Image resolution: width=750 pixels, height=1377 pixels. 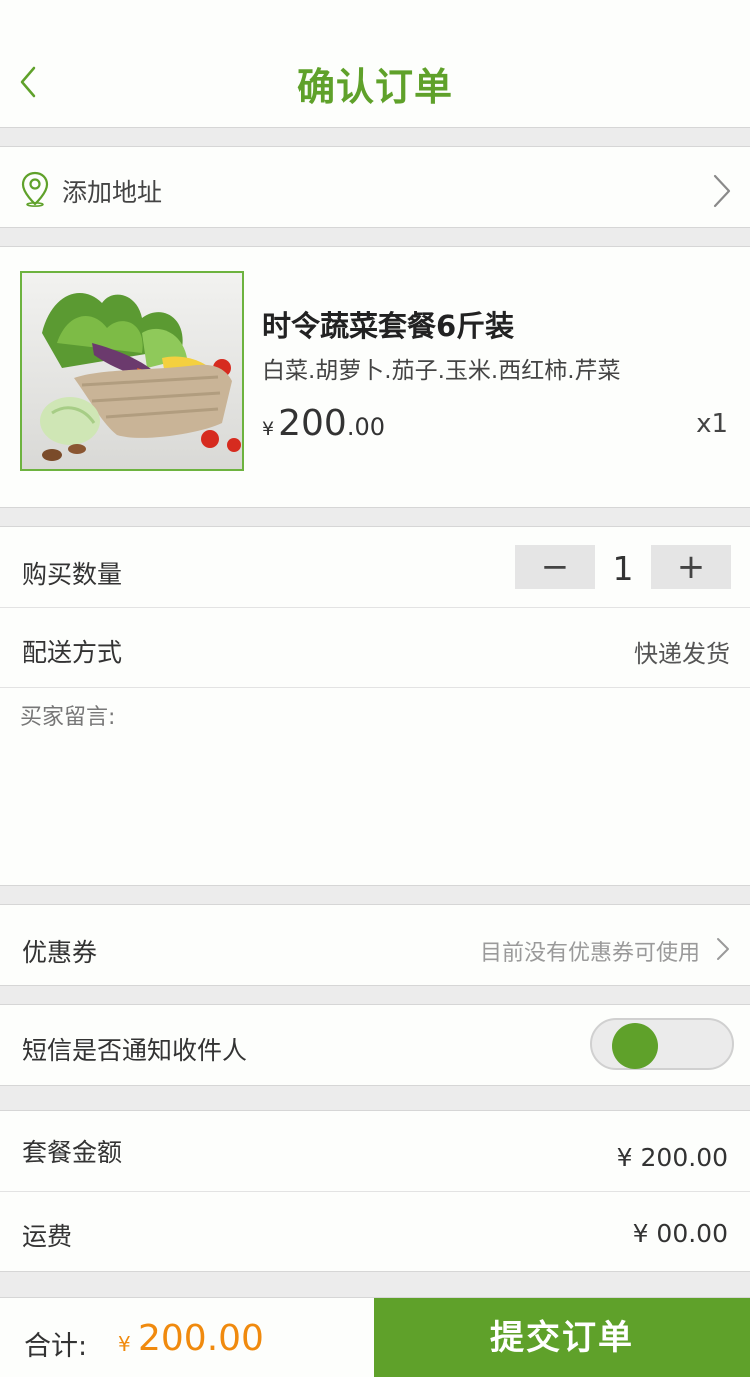 I want to click on package-amount-label: 套餐金额, so click(x=72, y=1152).